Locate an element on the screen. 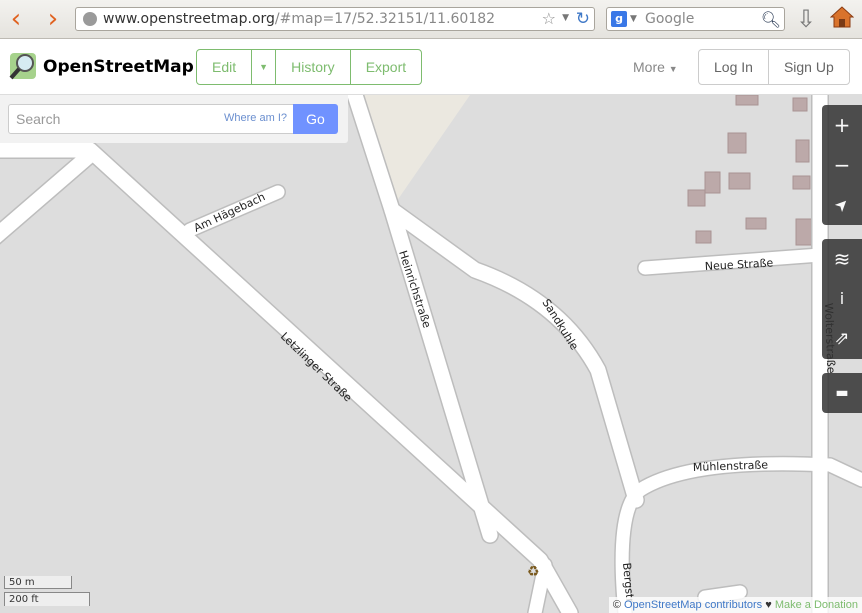 This screenshot has height=613, width=862. info-icon: ⅰ is located at coordinates (842, 299).